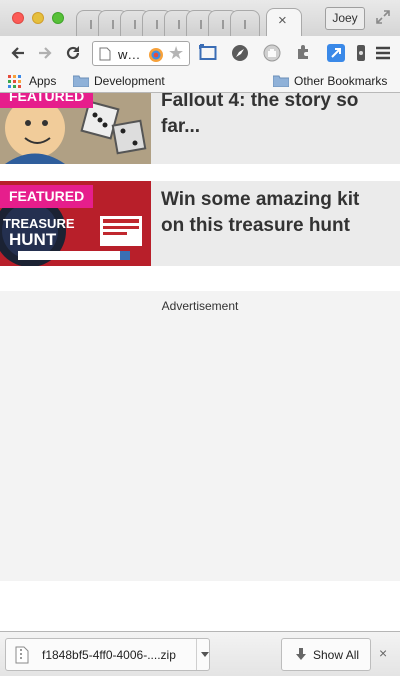 The width and height of the screenshot is (400, 676). Describe the element at coordinates (383, 55) in the screenshot. I see `menu-icon` at that location.